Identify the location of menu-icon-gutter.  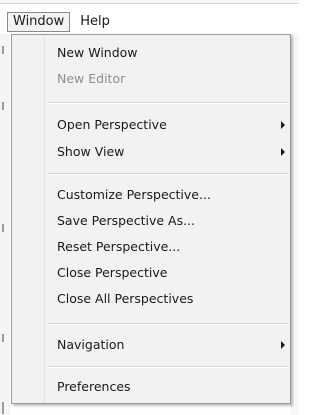
(28, 219).